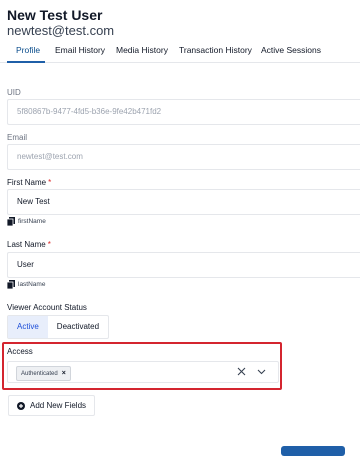 This screenshot has width=360, height=456. I want to click on last-name-label-text: Last Name, so click(26, 244).